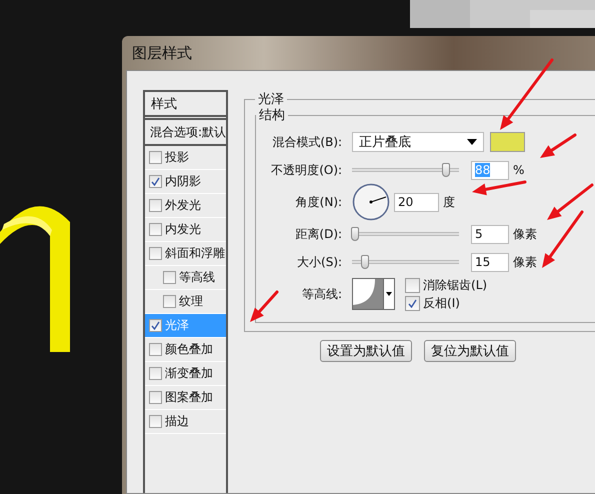 This screenshot has width=595, height=494. What do you see at coordinates (162, 53) in the screenshot?
I see `window-title: 图层样式` at bounding box center [162, 53].